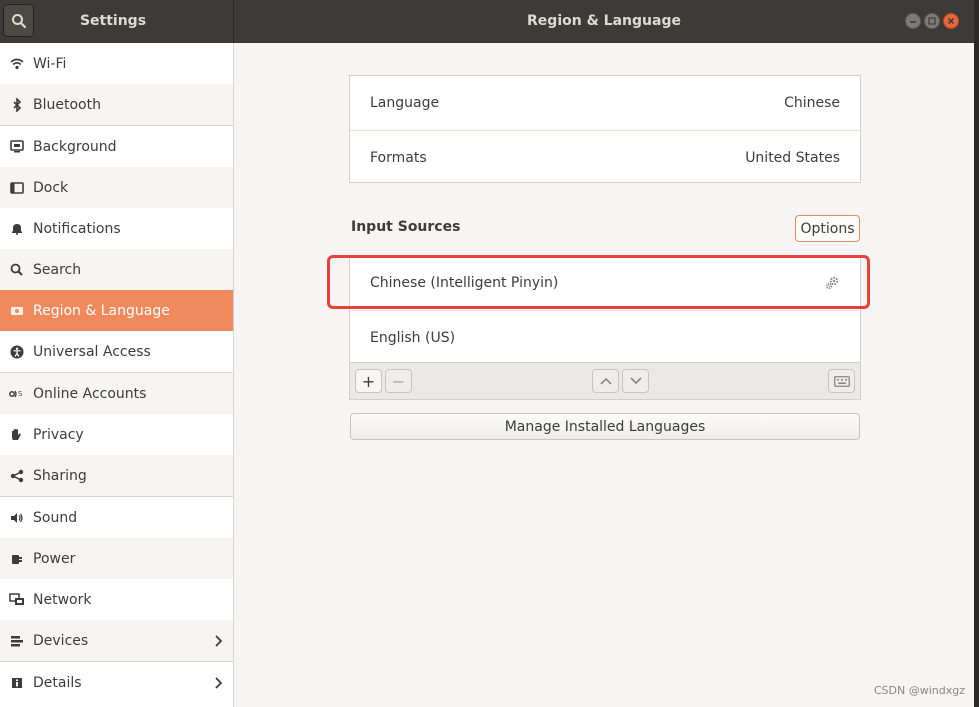  I want to click on language-row: Language Chinese, so click(605, 103).